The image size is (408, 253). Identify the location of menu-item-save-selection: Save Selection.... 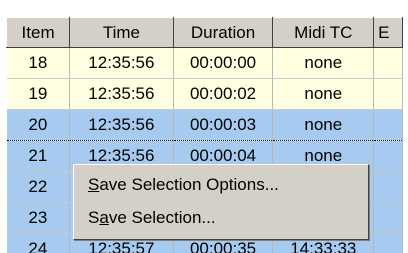
(152, 218).